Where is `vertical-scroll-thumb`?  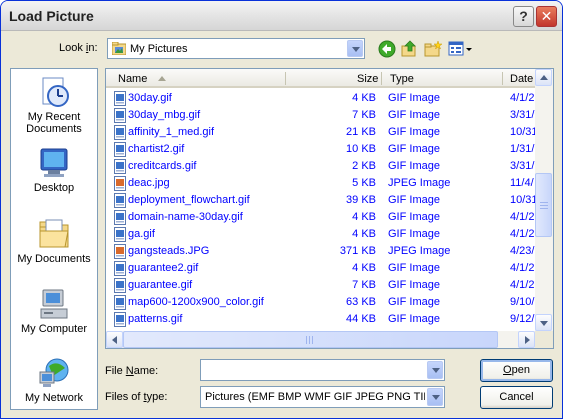 vertical-scroll-thumb is located at coordinates (543, 205).